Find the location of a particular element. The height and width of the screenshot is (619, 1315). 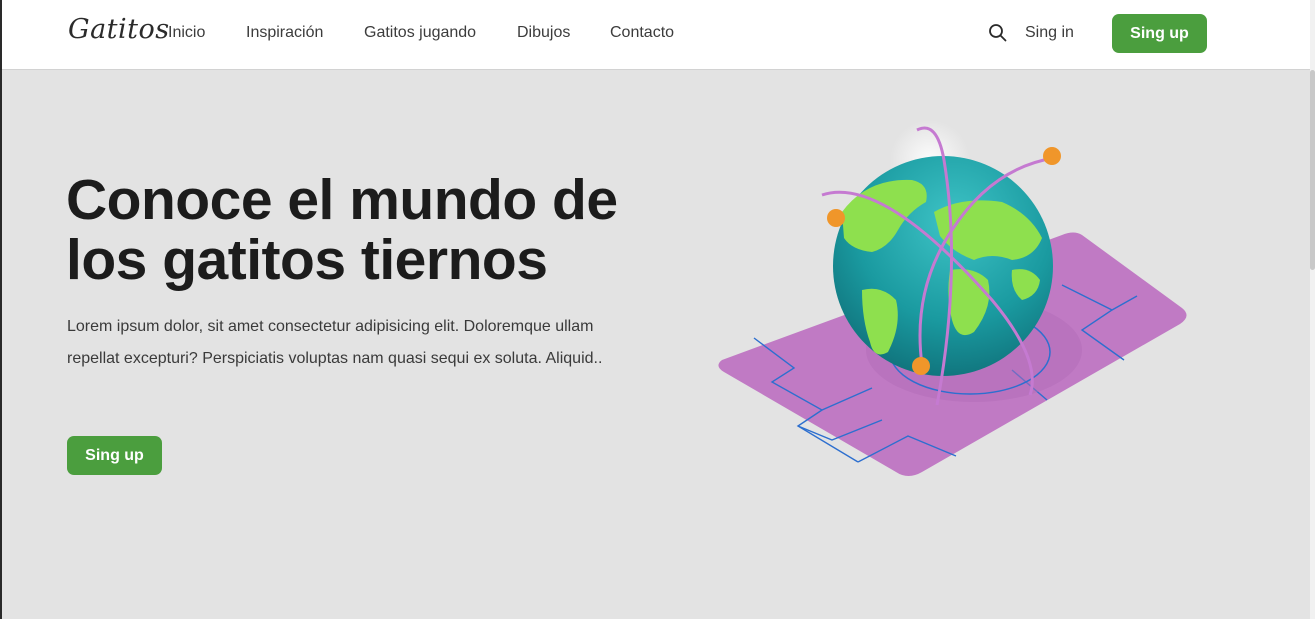

hero-title: Conoce el mundo de los gatitos tiernos is located at coordinates (366, 230).